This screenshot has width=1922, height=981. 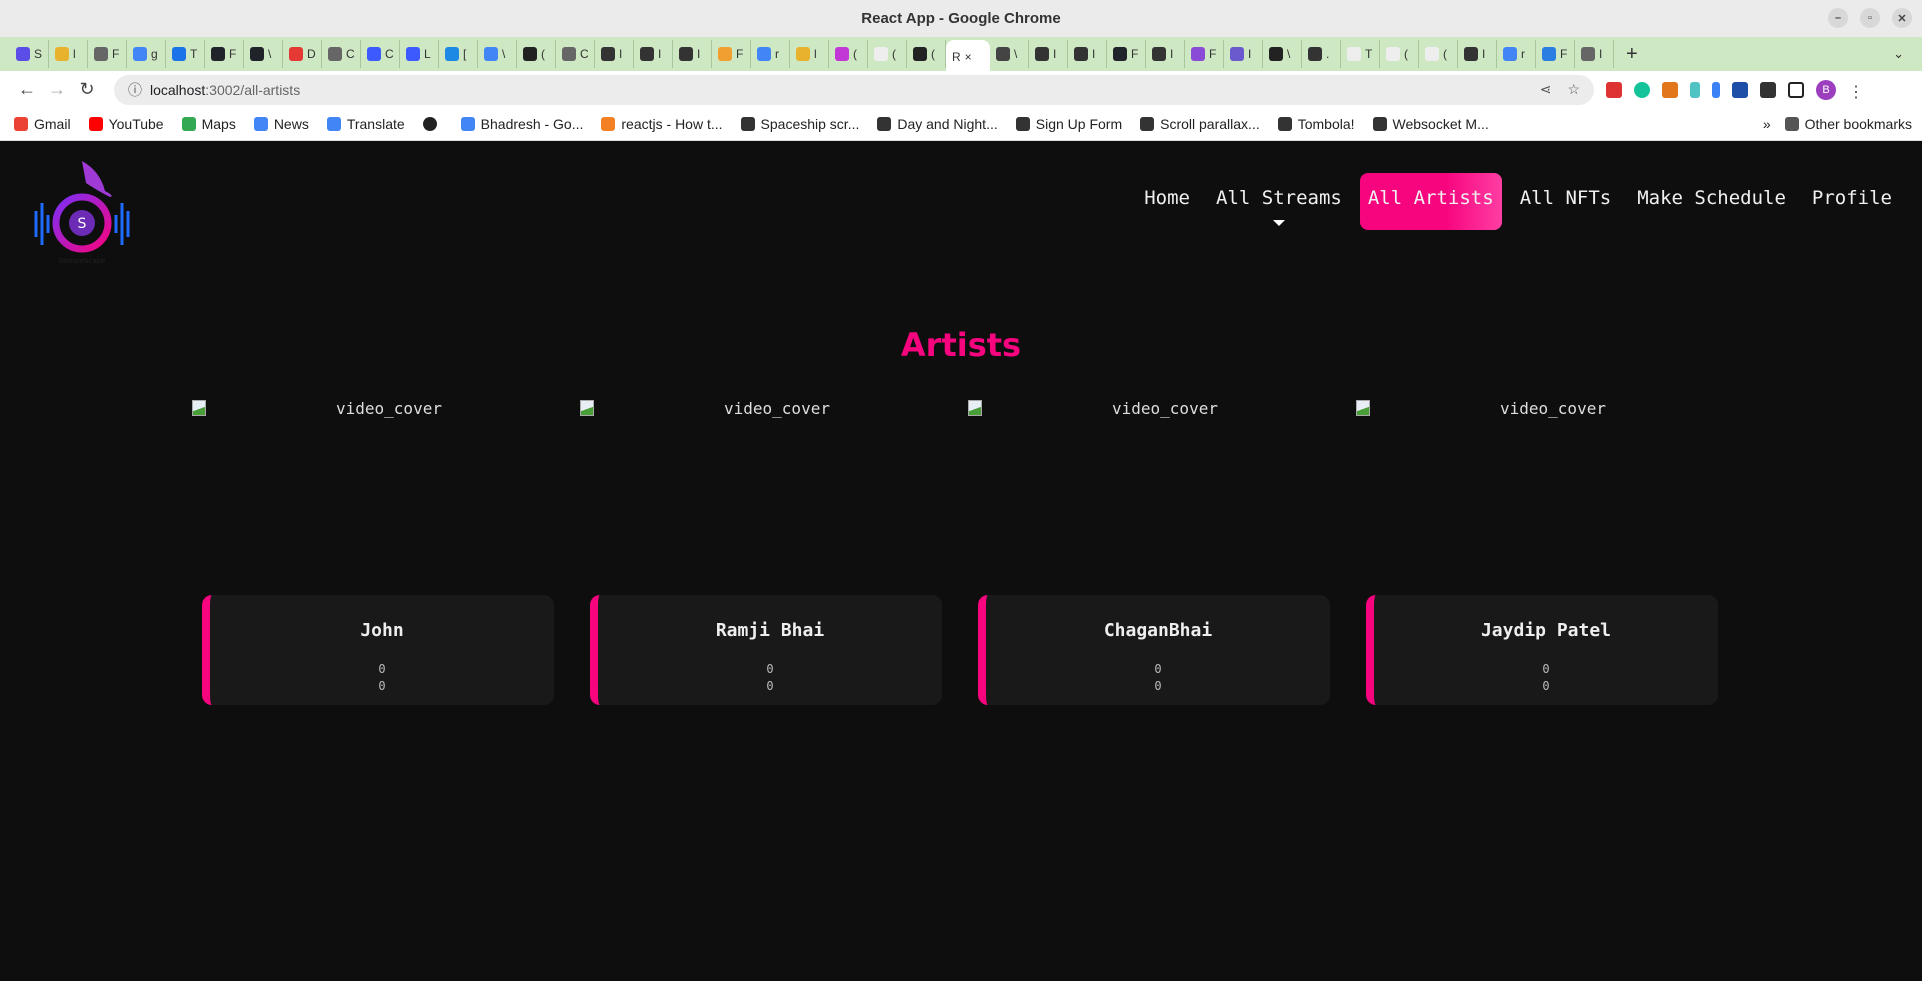 What do you see at coordinates (1154, 650) in the screenshot?
I see `artist-card: ChaganBhai 0 0` at bounding box center [1154, 650].